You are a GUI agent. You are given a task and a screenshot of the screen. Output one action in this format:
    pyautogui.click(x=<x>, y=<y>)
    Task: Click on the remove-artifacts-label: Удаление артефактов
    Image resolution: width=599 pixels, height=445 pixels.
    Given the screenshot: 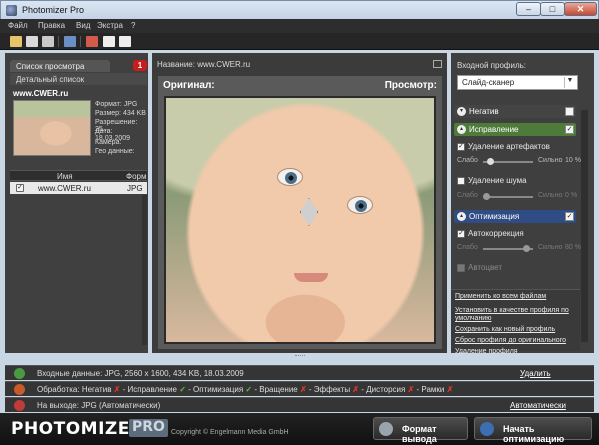 What is the action you would take?
    pyautogui.click(x=509, y=146)
    